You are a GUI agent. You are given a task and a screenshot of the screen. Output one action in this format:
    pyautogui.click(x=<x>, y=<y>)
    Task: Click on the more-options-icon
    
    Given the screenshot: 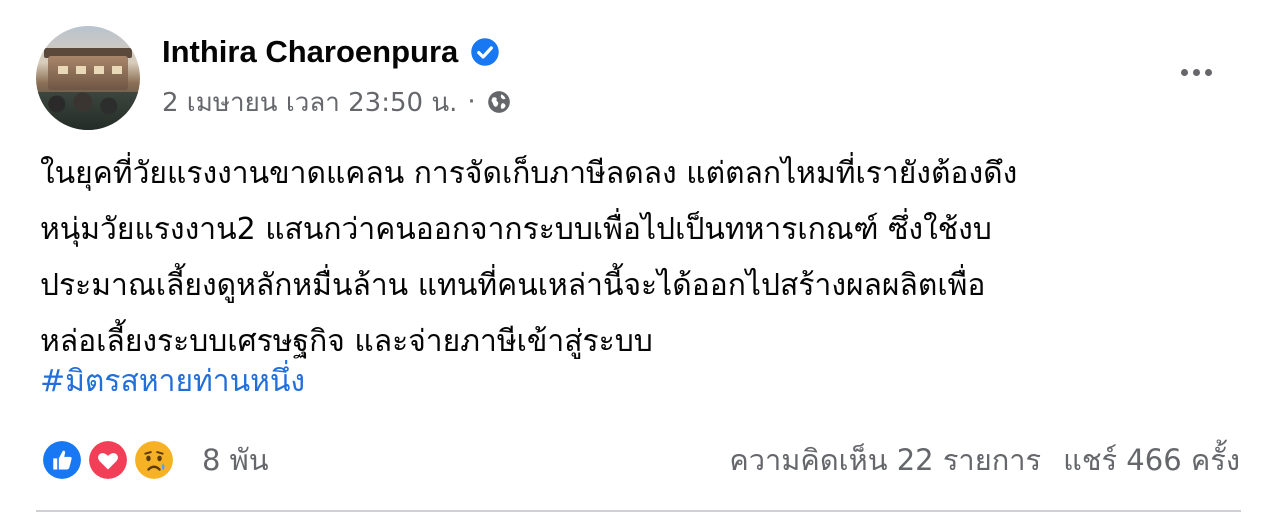 What is the action you would take?
    pyautogui.click(x=1196, y=72)
    